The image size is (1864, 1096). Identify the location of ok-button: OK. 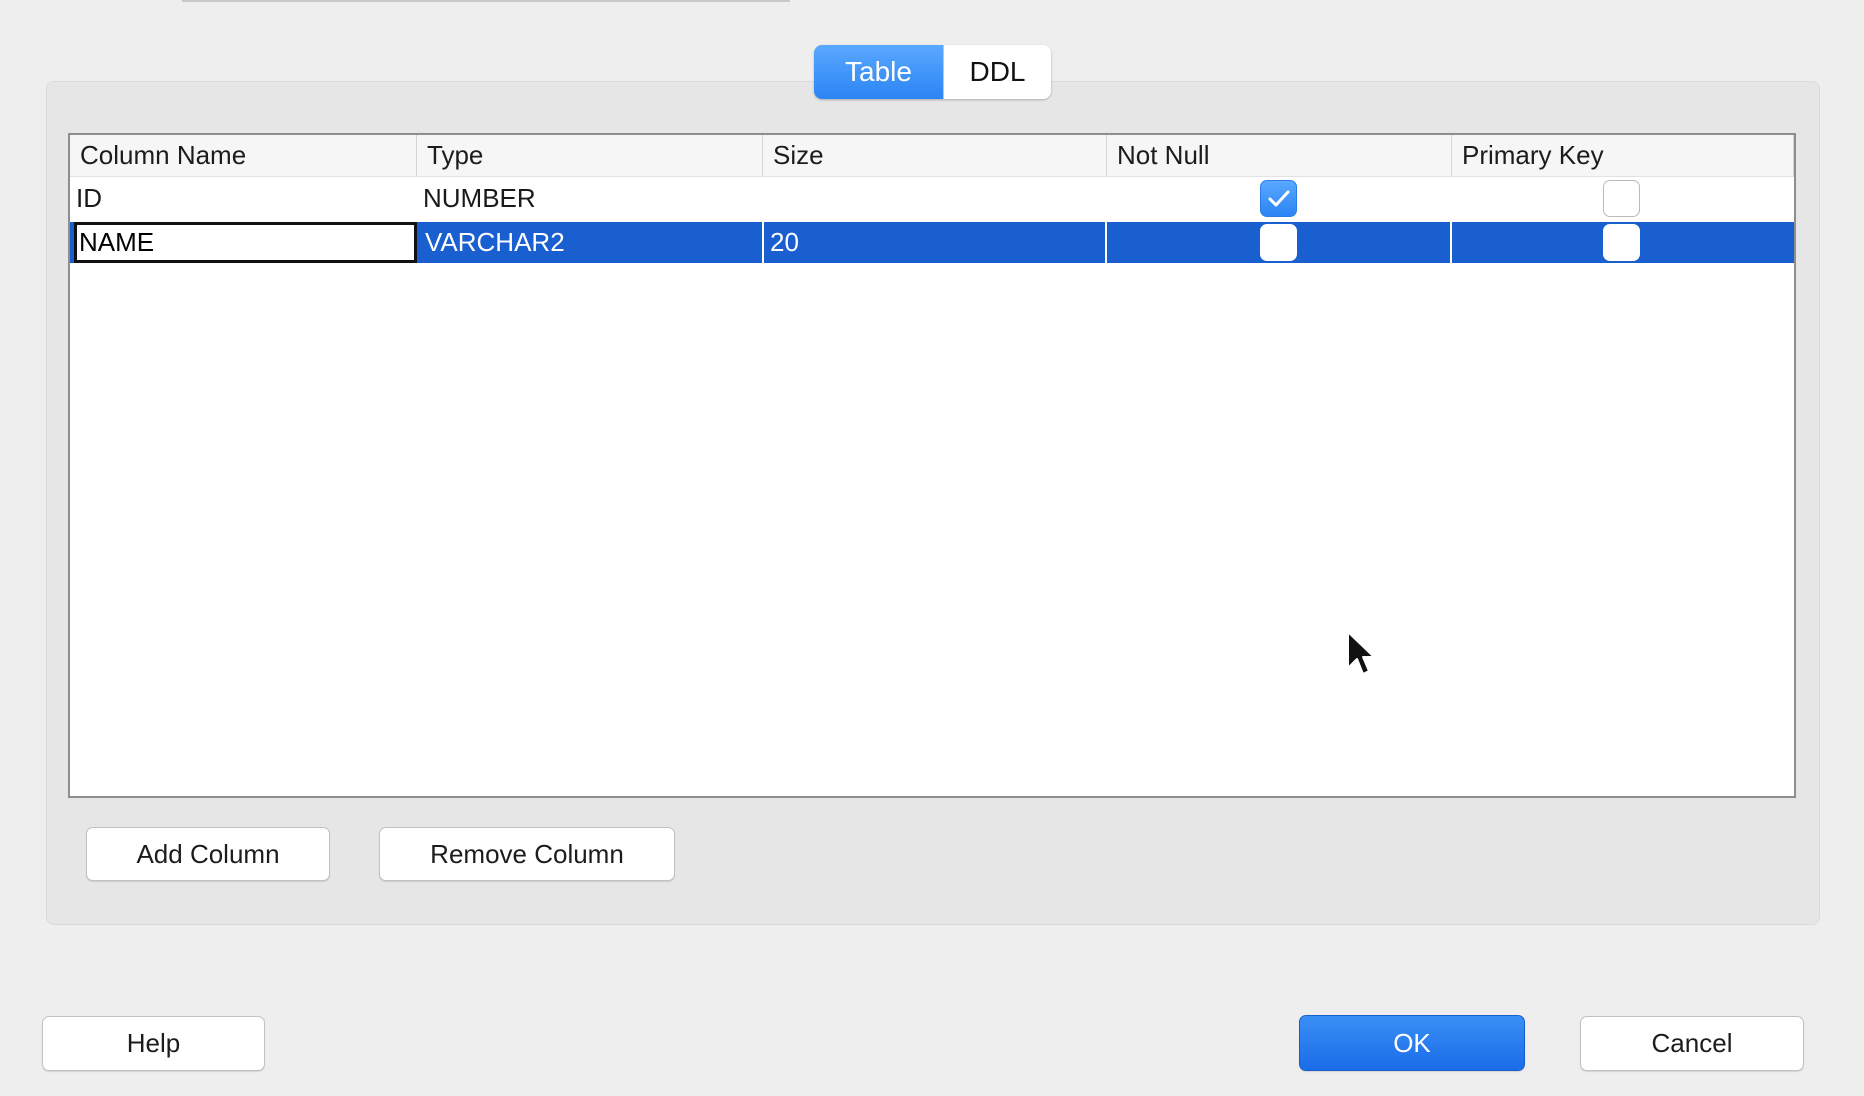
(1412, 1043).